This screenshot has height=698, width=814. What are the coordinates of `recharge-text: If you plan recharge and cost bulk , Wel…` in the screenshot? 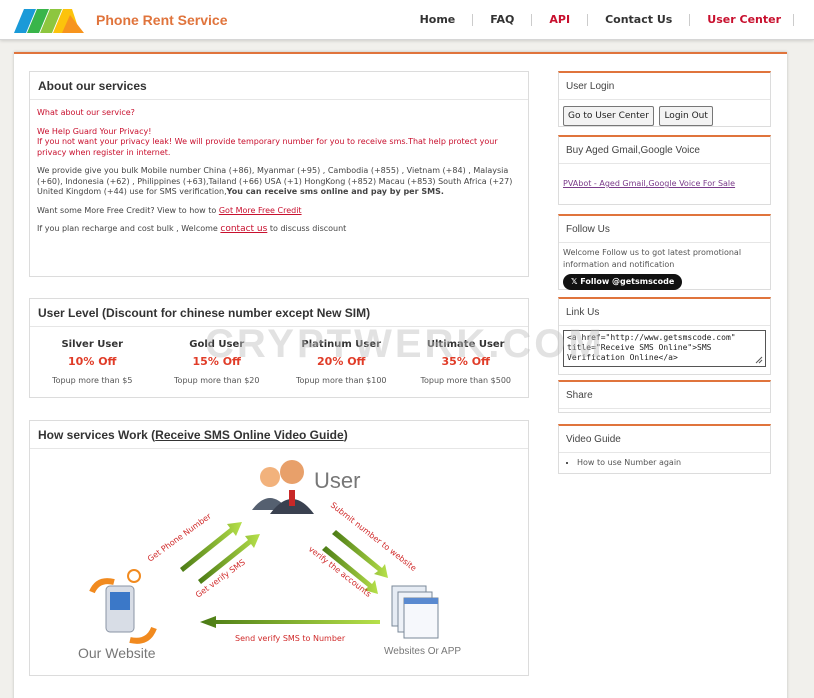 It's located at (127, 228).